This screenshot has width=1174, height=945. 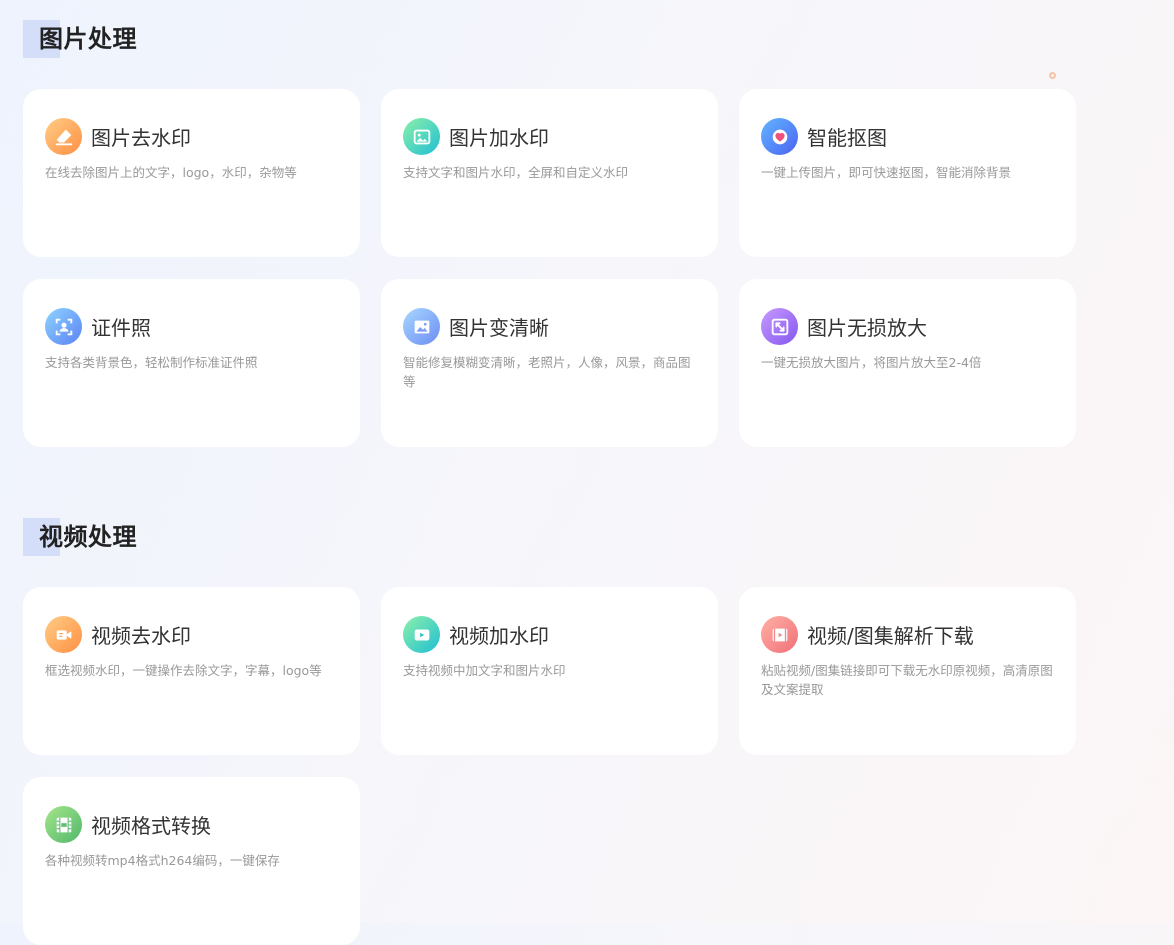 I want to click on tool-card-video-parse-download: 视频/图集解析下载 粘贴视频/图集链接即可下载无水印原视频，高清原图及文案提取, so click(x=907, y=671).